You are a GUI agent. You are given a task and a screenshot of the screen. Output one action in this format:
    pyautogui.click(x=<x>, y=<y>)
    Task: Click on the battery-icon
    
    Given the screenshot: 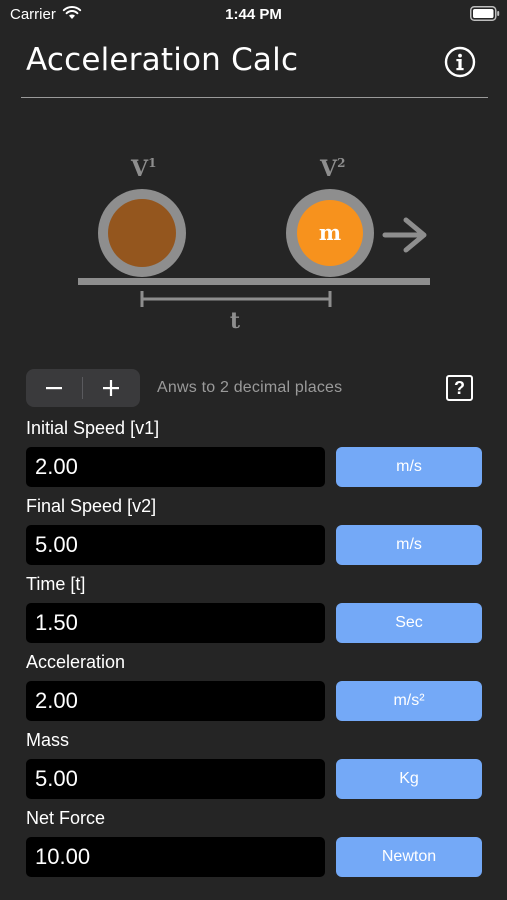 What is the action you would take?
    pyautogui.click(x=485, y=13)
    